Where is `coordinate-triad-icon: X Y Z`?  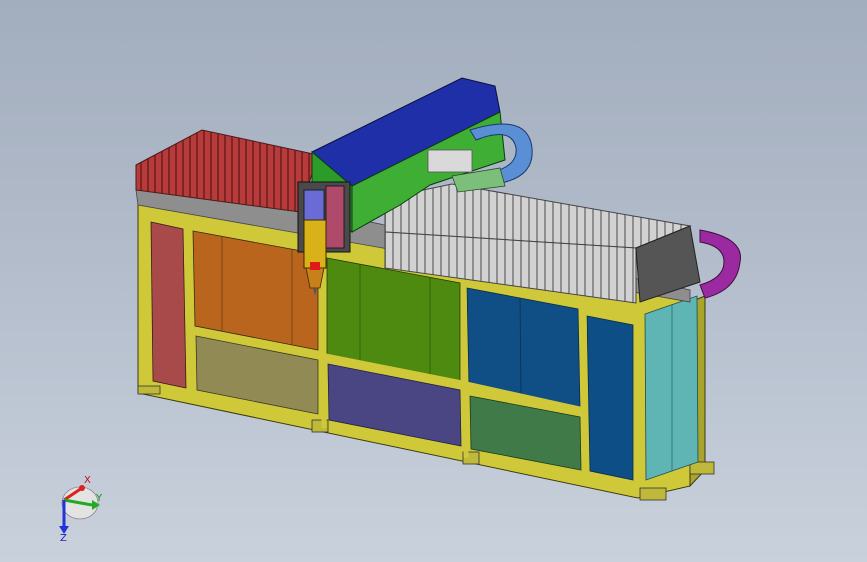 coordinate-triad-icon: X Y Z is located at coordinates (81, 509).